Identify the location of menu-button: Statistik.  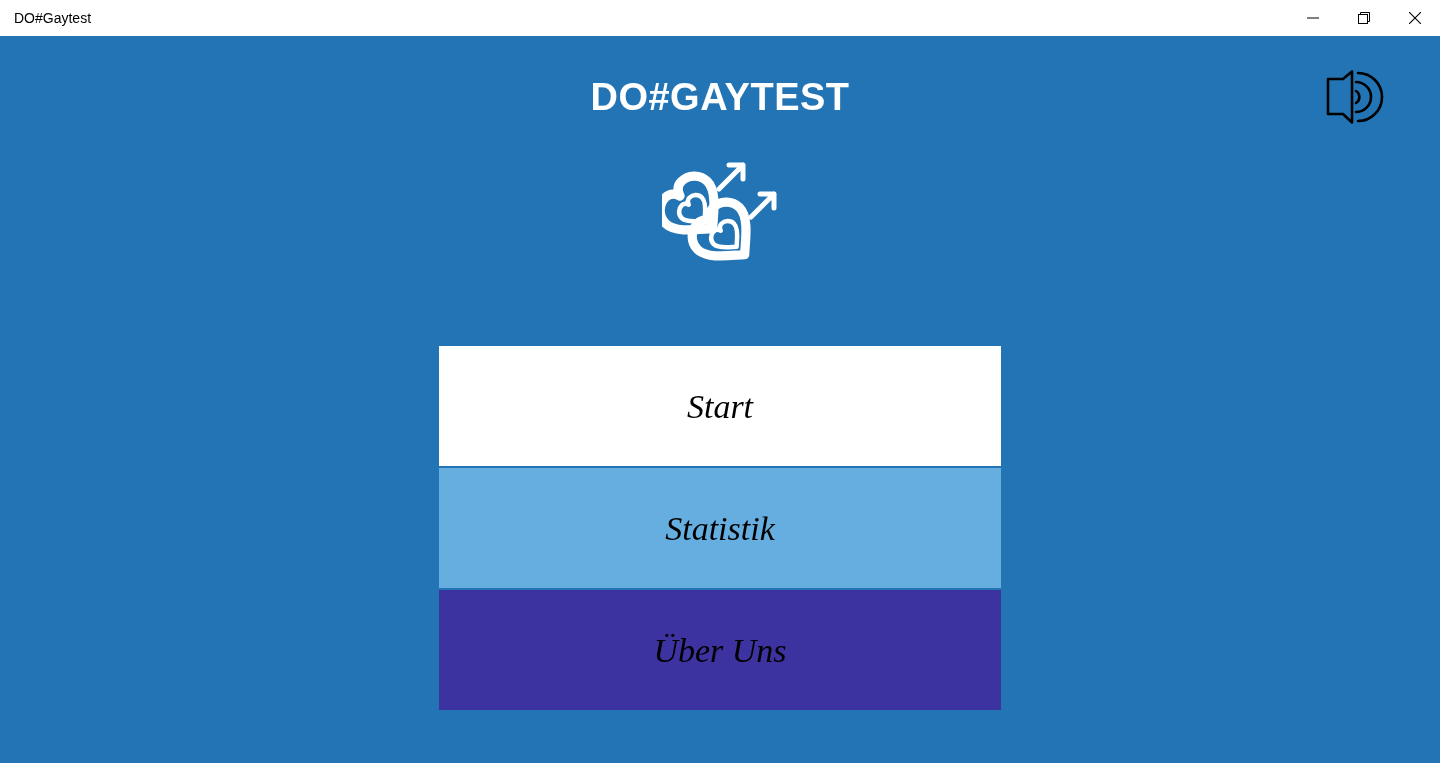
(720, 528).